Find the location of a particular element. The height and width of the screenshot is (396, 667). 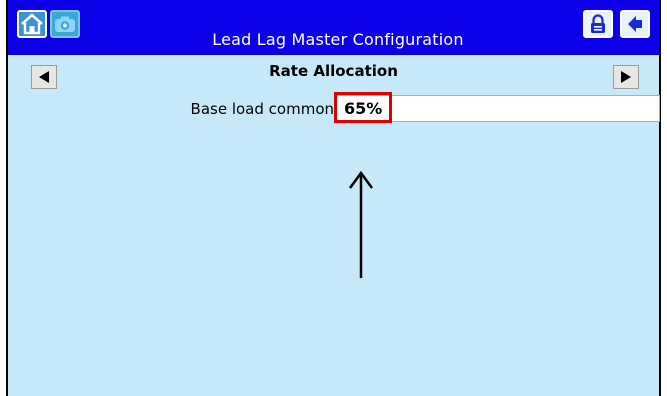

back-button is located at coordinates (635, 24).